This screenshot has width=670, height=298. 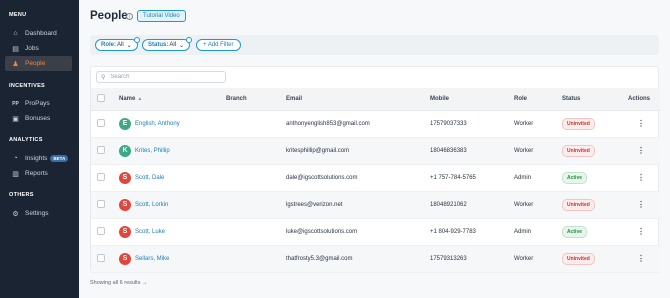 I want to click on sidebar-section-menu: MENU, so click(x=18, y=15).